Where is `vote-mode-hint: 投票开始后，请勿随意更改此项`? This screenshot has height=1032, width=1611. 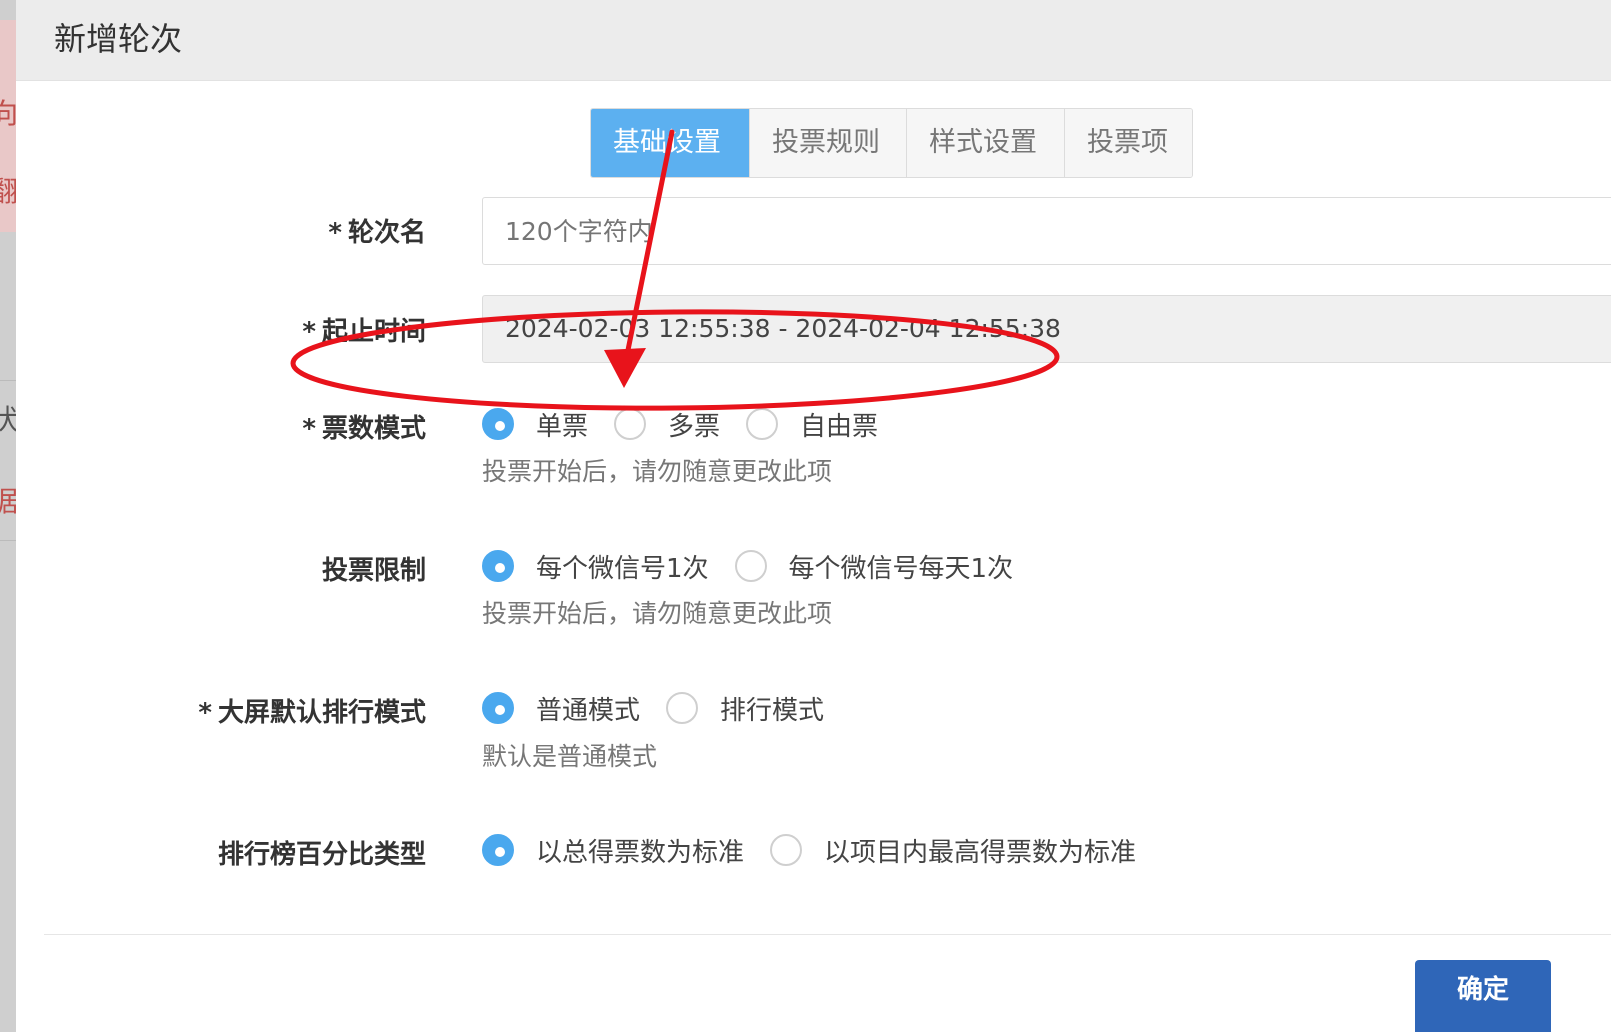
vote-mode-hint: 投票开始后，请勿随意更改此项 is located at coordinates (657, 471).